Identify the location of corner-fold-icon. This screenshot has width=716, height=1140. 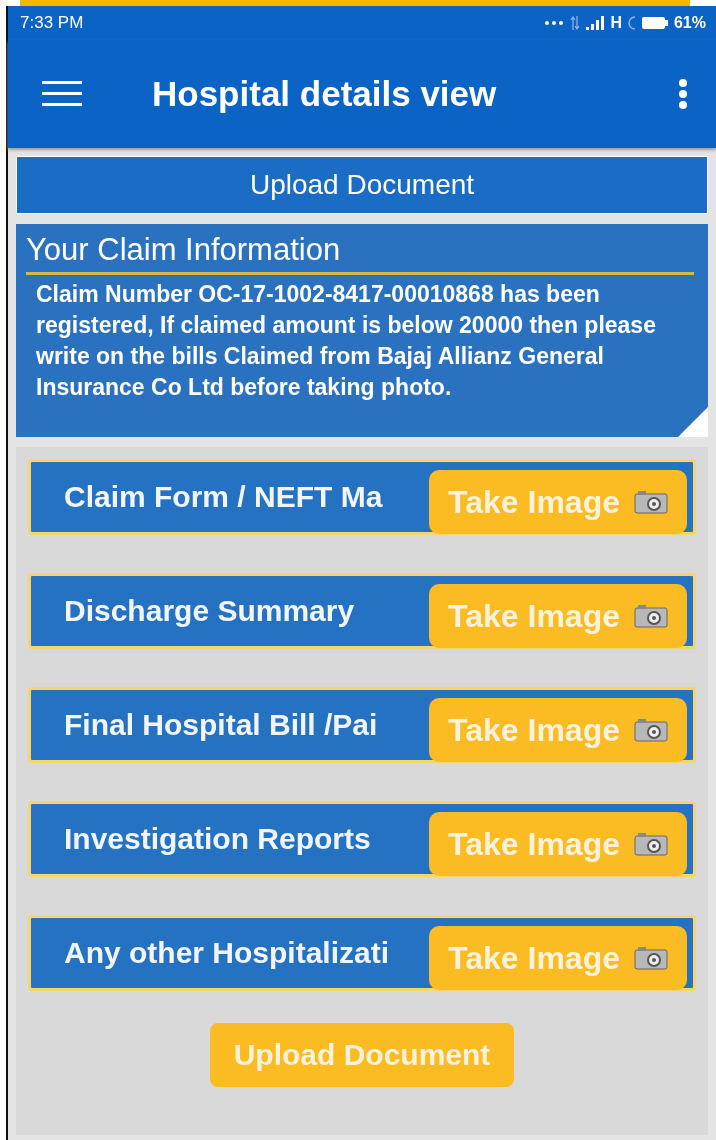
(693, 422).